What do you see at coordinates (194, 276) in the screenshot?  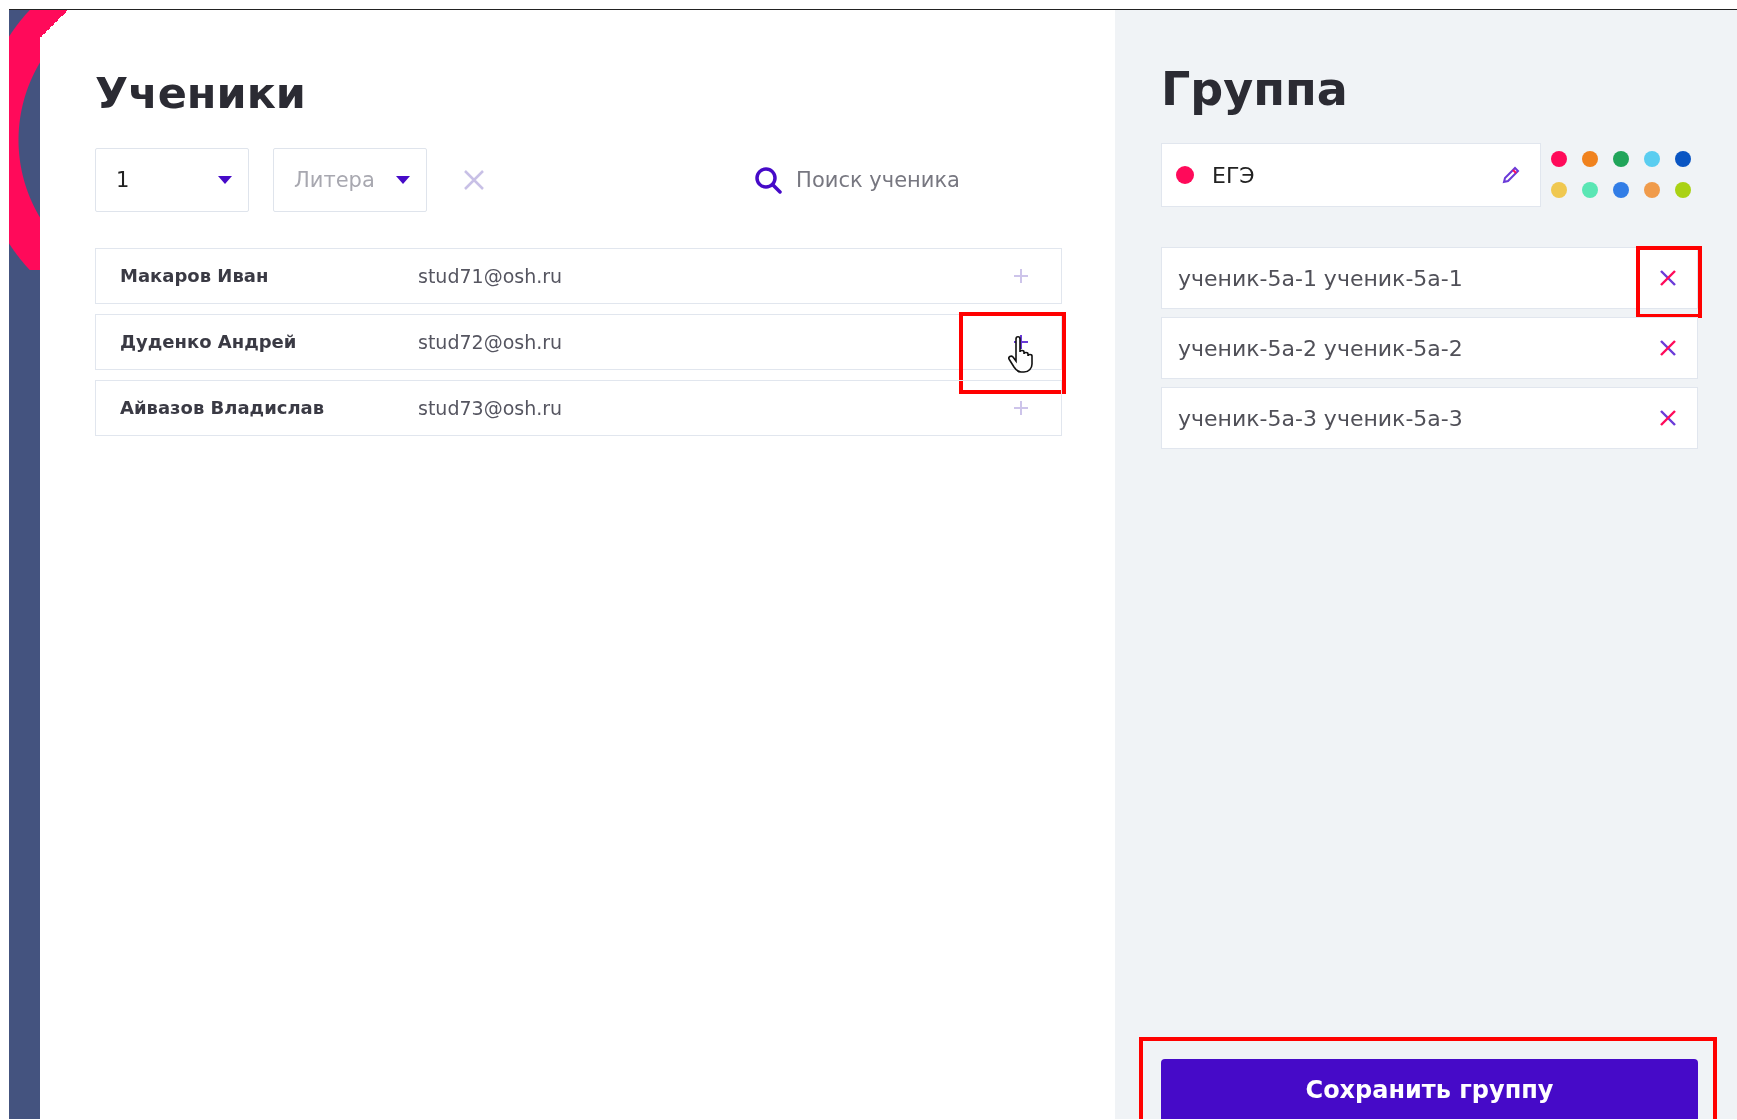 I see `student-name: Макаров Иван` at bounding box center [194, 276].